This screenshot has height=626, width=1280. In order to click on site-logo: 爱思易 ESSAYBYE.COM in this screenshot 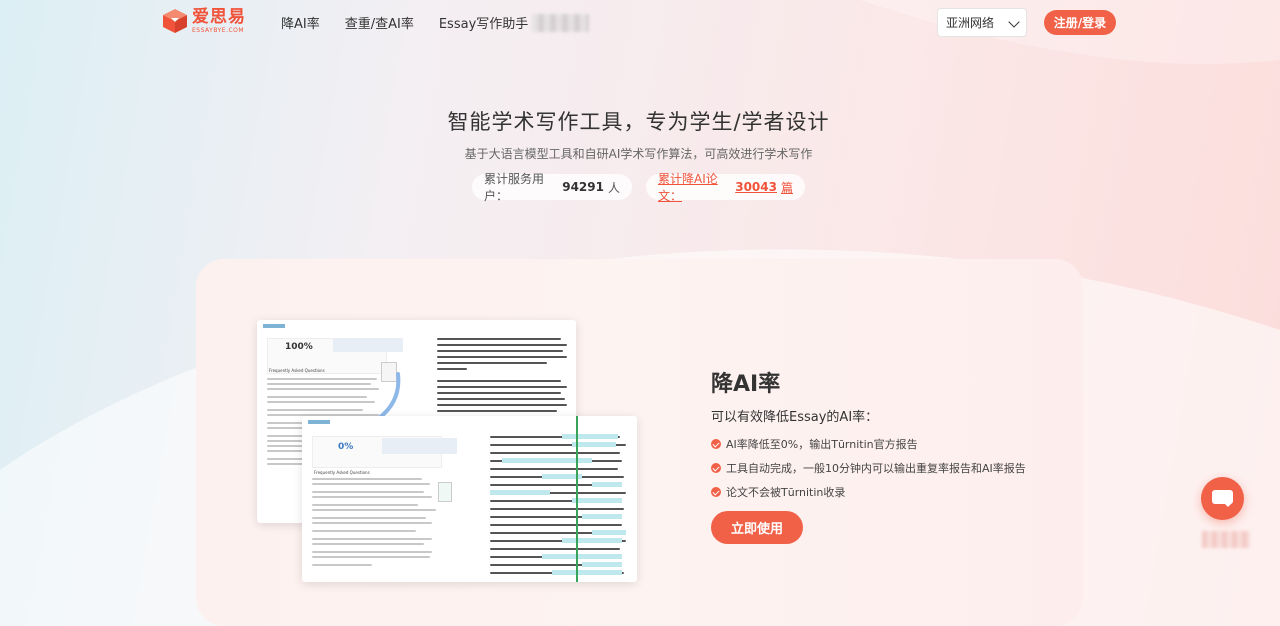, I will do `click(204, 21)`.